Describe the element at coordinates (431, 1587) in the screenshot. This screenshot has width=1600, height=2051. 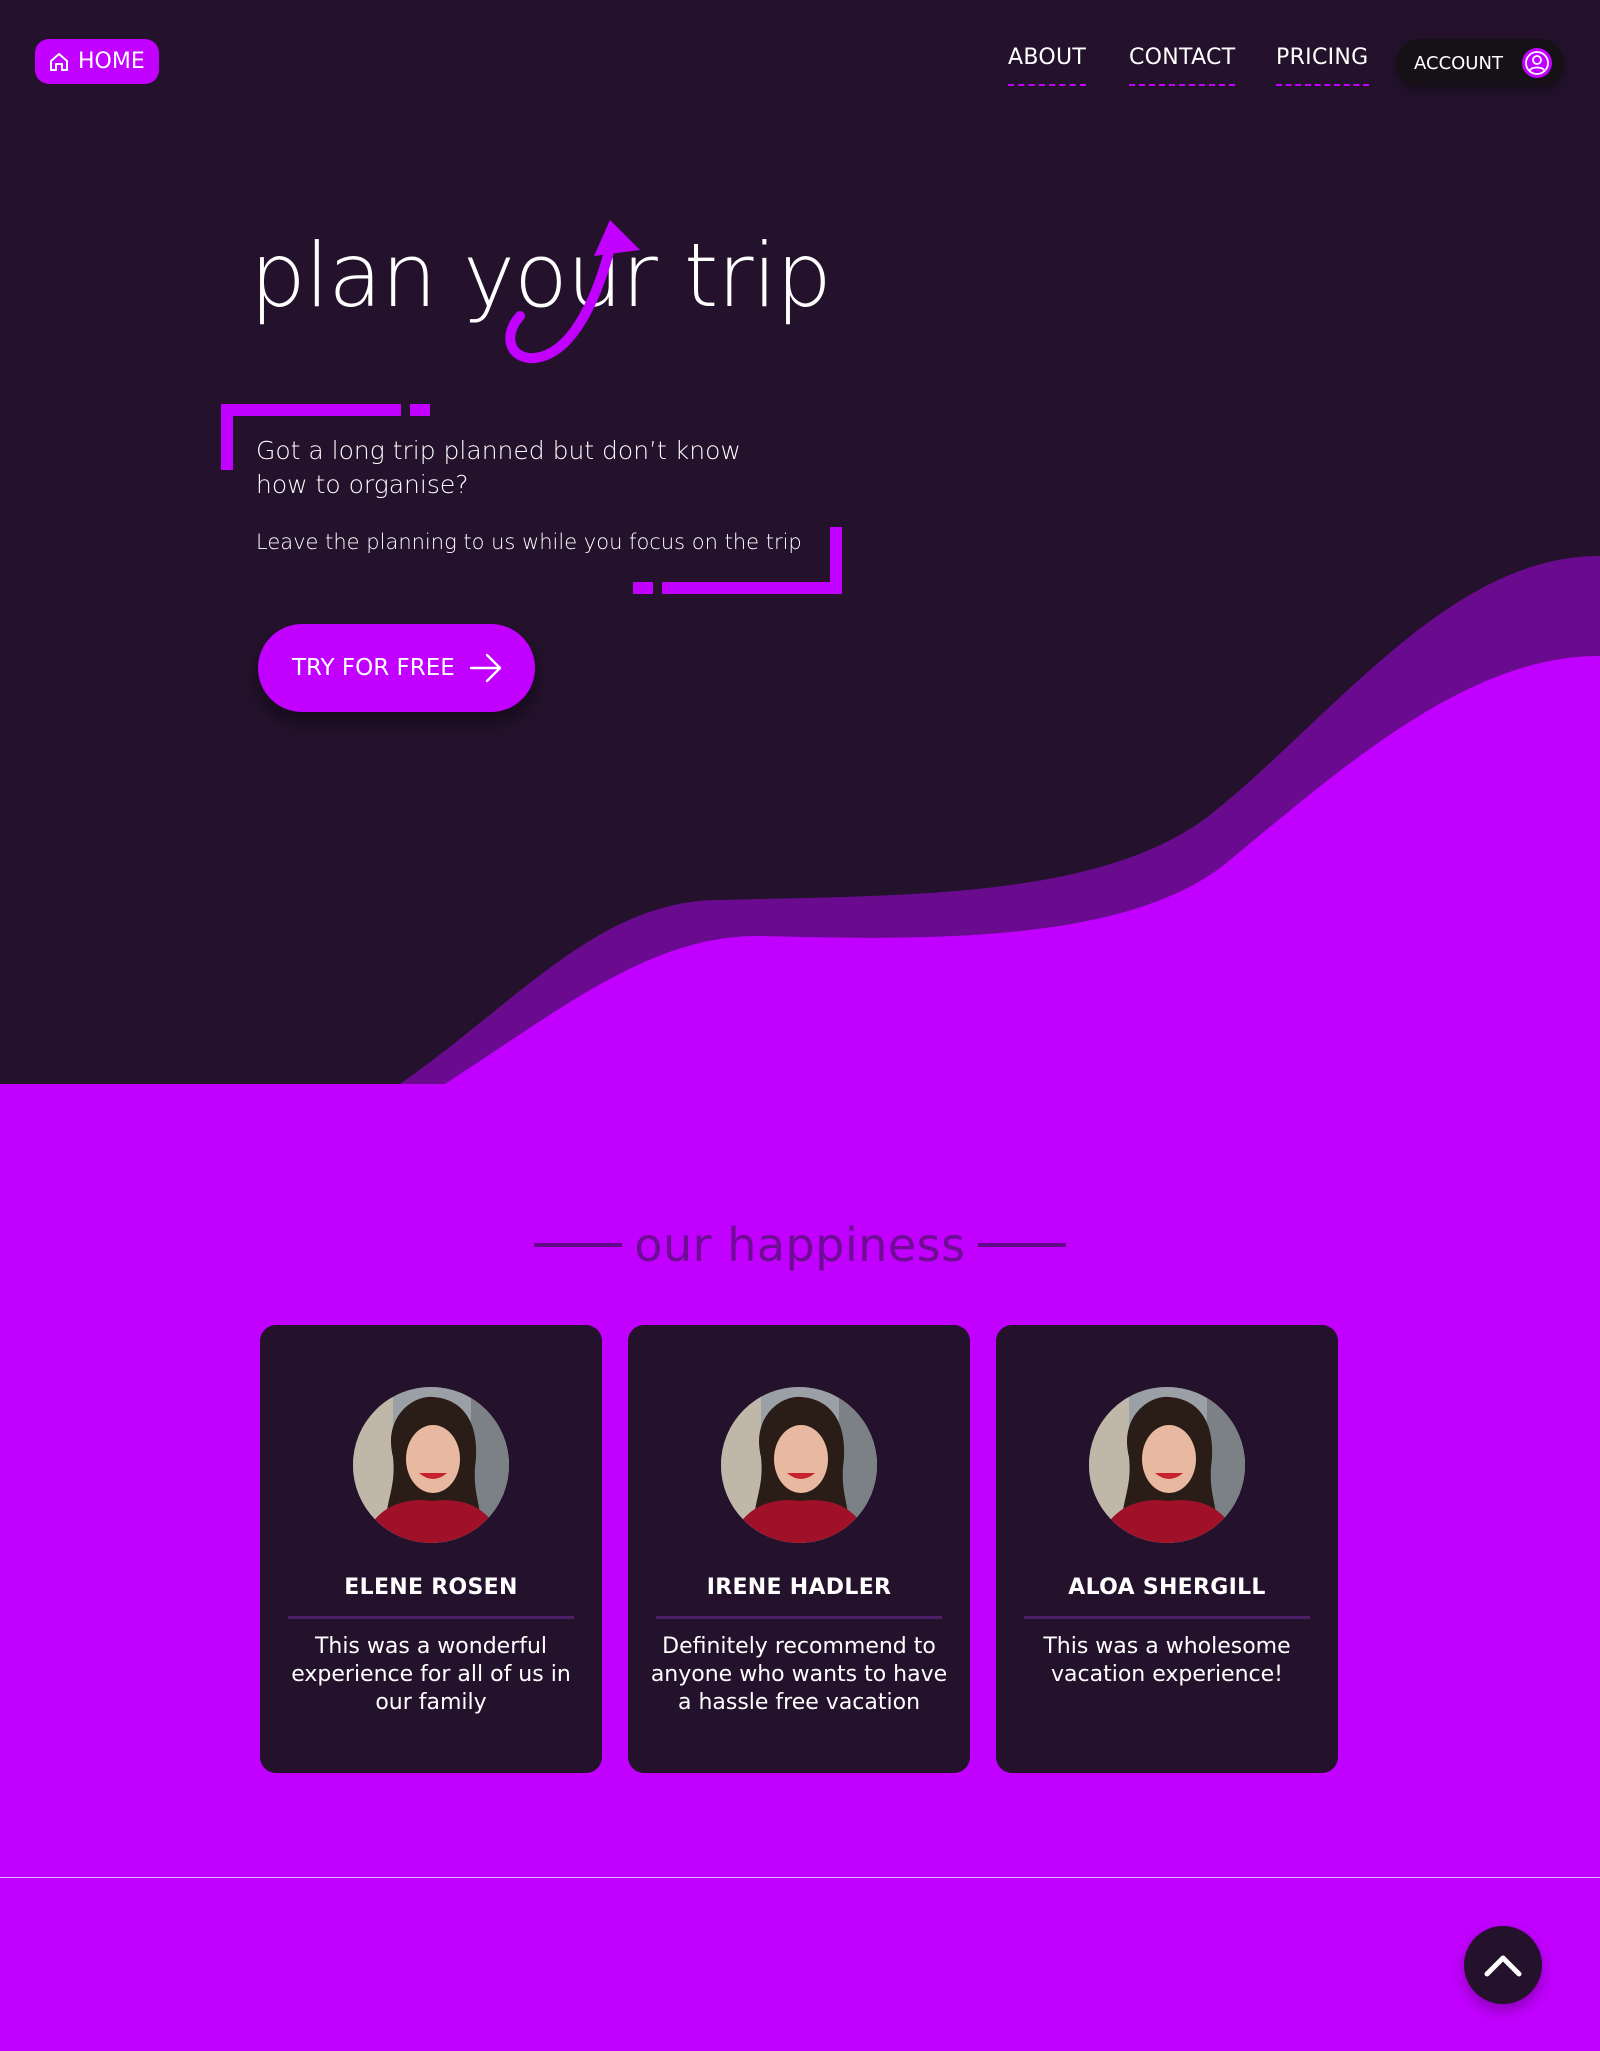
I see `testimonial-name: ELENE ROSEN` at that location.